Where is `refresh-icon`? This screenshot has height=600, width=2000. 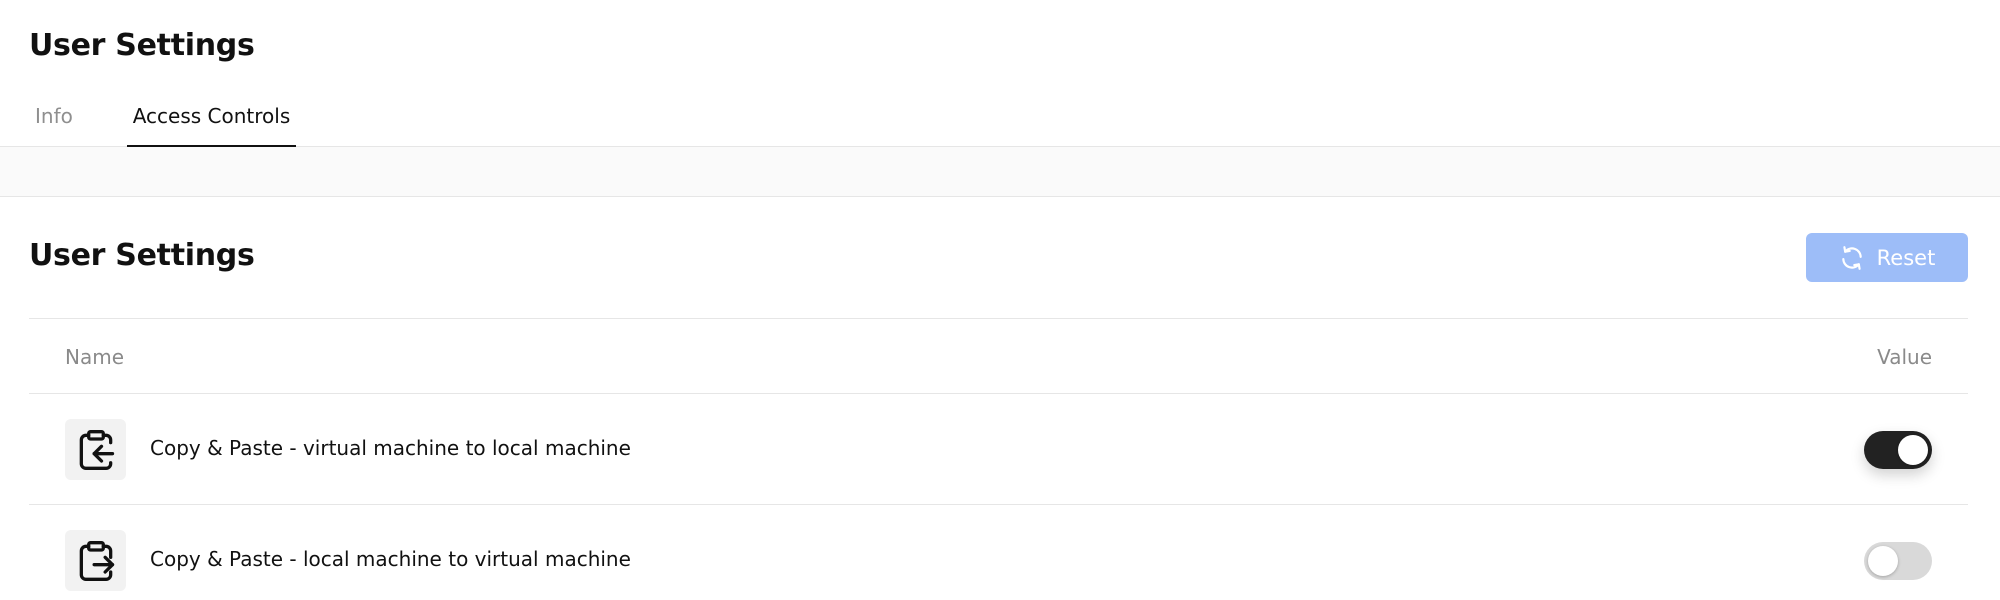
refresh-icon is located at coordinates (1852, 258).